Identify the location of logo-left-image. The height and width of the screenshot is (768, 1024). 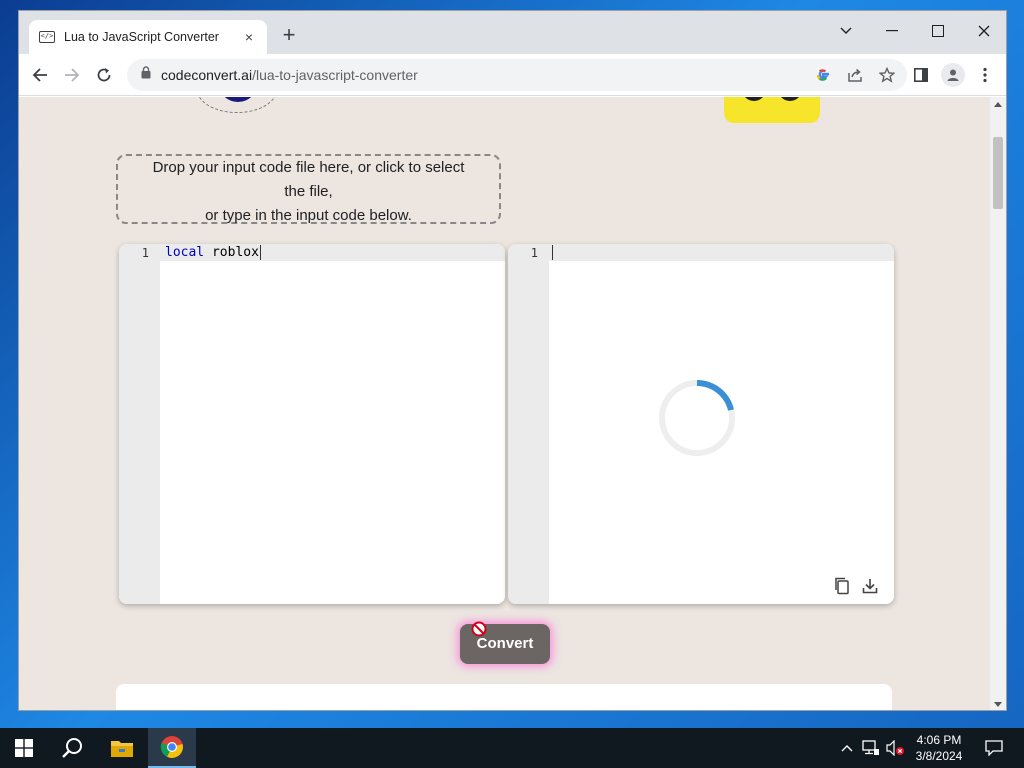
(237, 105).